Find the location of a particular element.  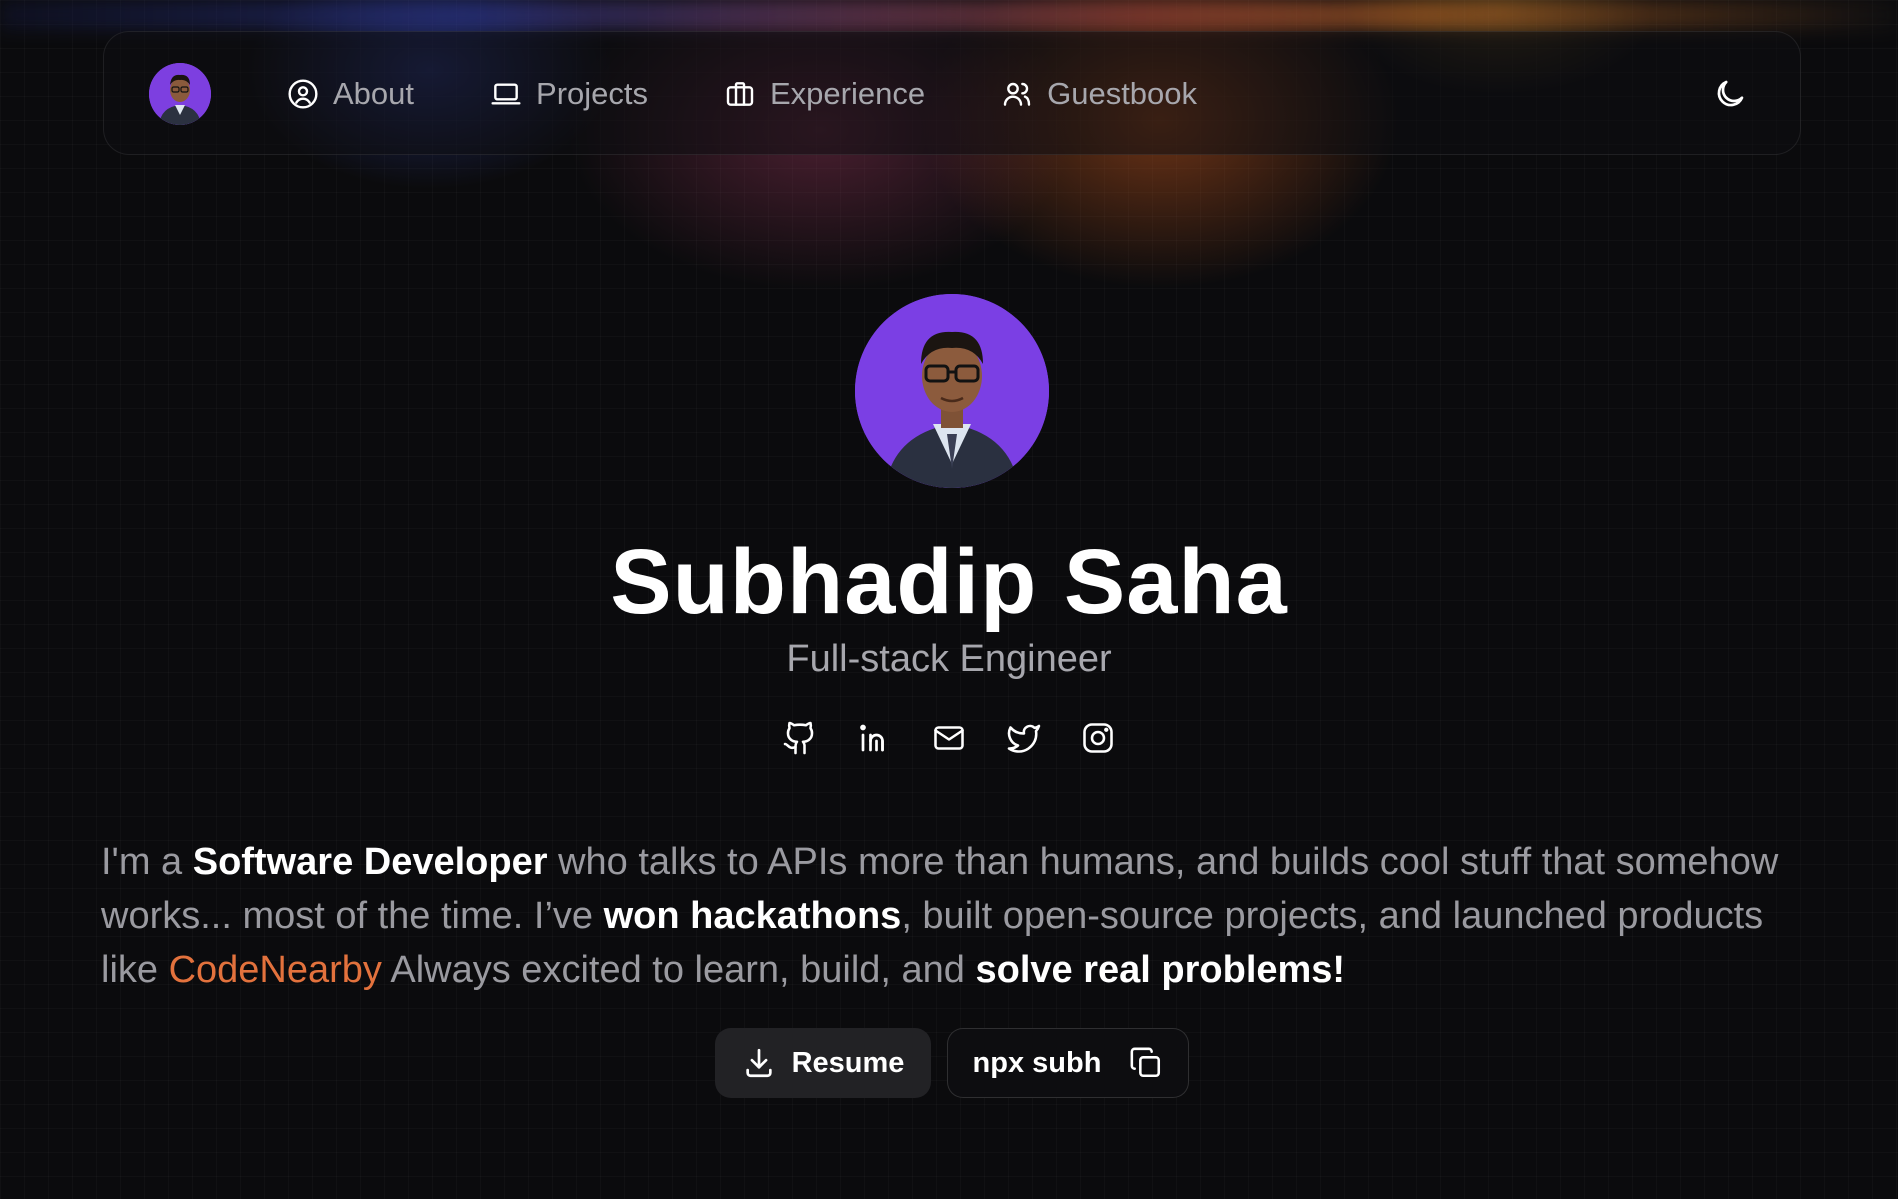

users-icon is located at coordinates (1017, 94).